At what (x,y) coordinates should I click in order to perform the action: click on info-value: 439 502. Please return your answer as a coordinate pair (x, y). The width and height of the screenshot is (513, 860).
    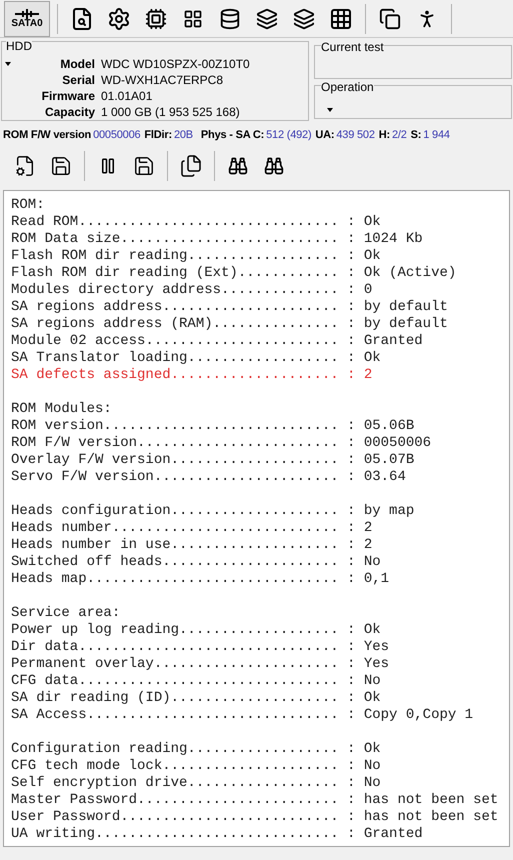
    Looking at the image, I should click on (355, 135).